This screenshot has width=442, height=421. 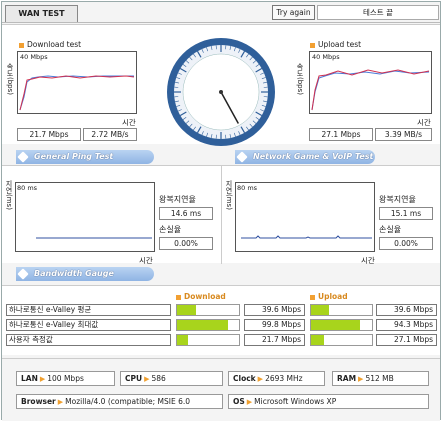 What do you see at coordinates (326, 57) in the screenshot?
I see `upload-scale: 40 Mbps` at bounding box center [326, 57].